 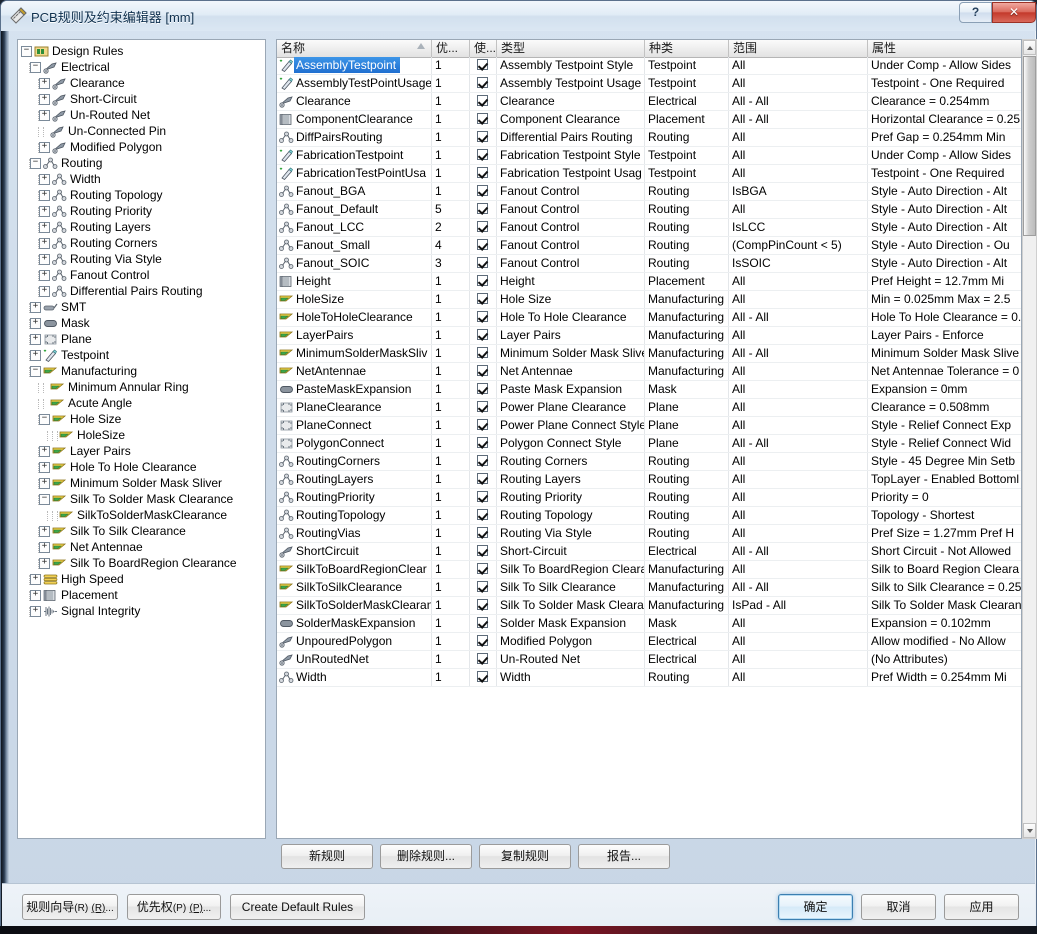 I want to click on cell-rule-name: Fanout_BGA, so click(x=354, y=191).